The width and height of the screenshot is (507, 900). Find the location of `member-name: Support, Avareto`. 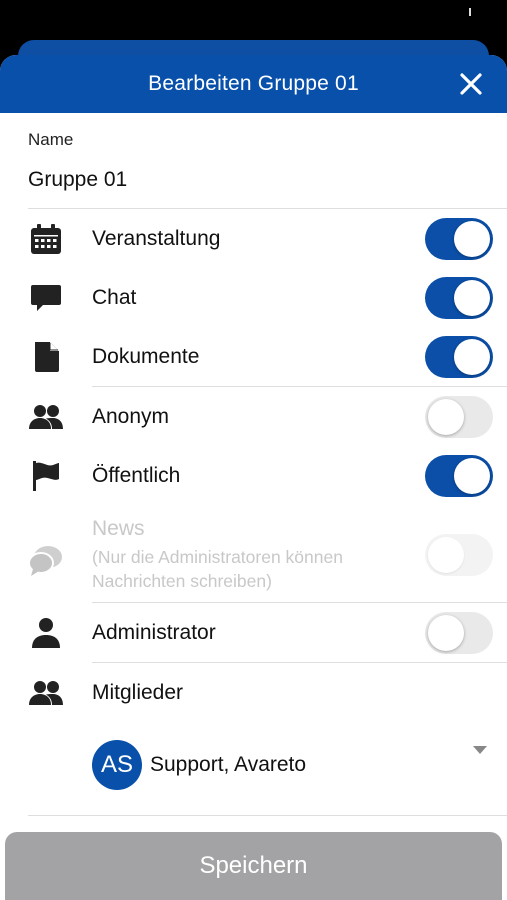

member-name: Support, Avareto is located at coordinates (228, 764).